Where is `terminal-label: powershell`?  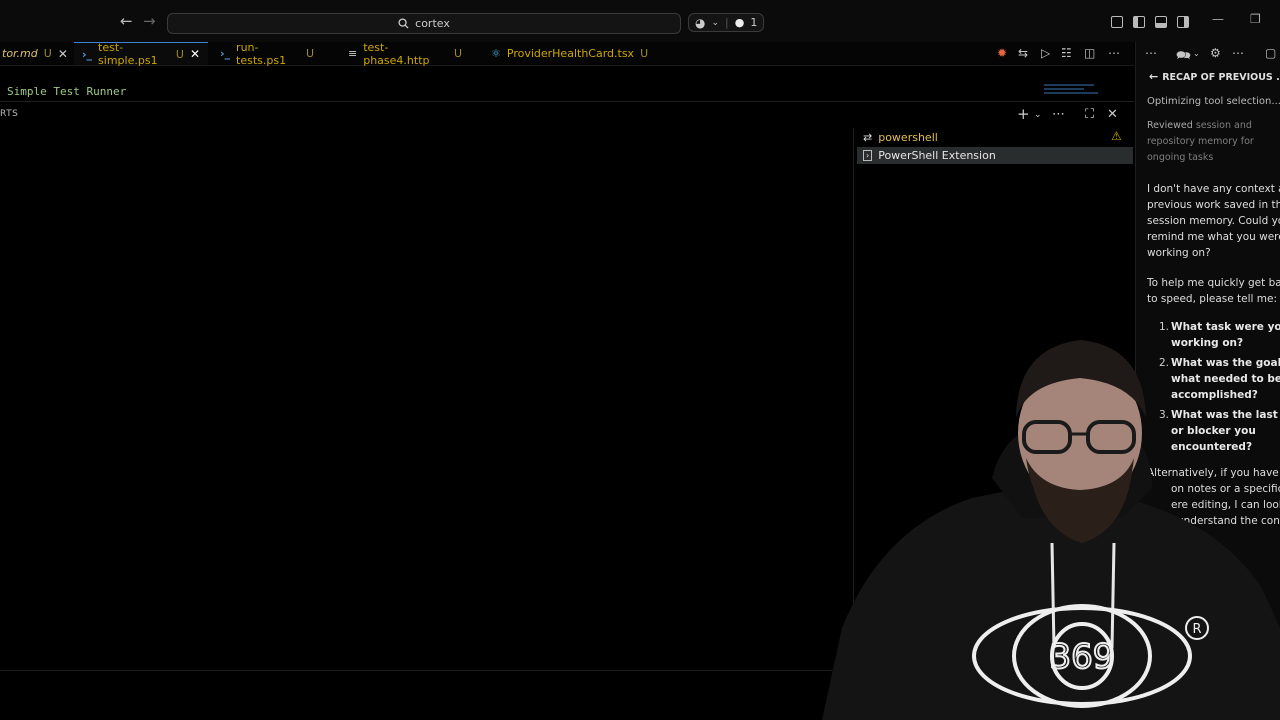 terminal-label: powershell is located at coordinates (908, 137).